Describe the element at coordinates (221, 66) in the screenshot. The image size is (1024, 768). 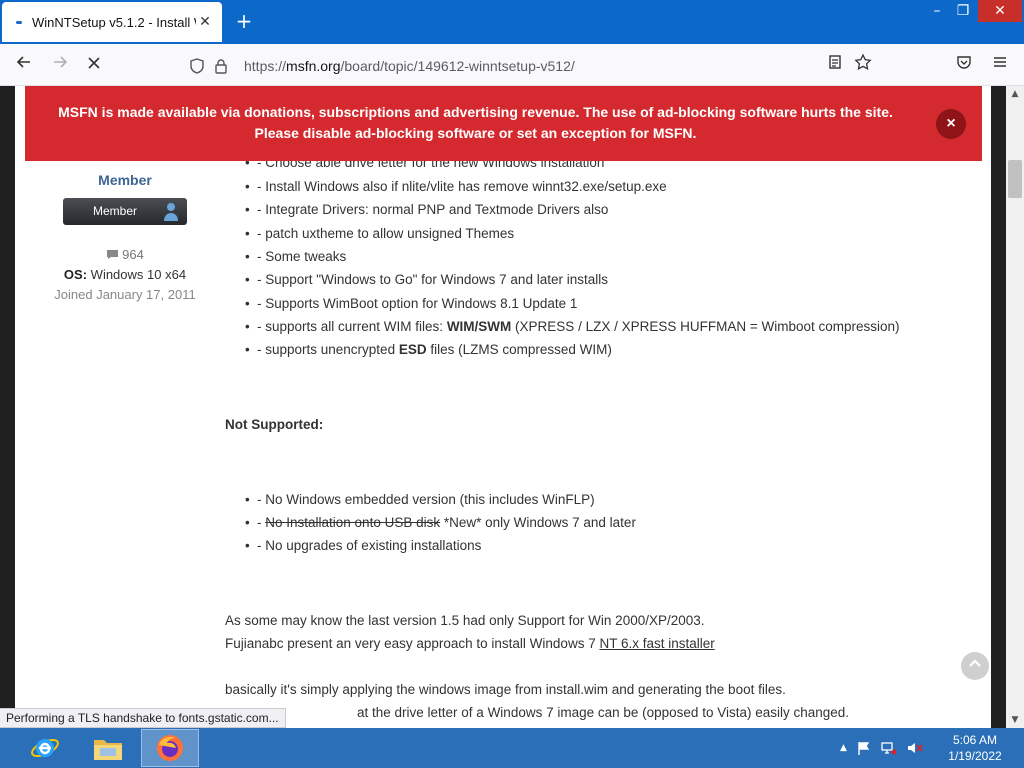
I see `lock-icon` at that location.